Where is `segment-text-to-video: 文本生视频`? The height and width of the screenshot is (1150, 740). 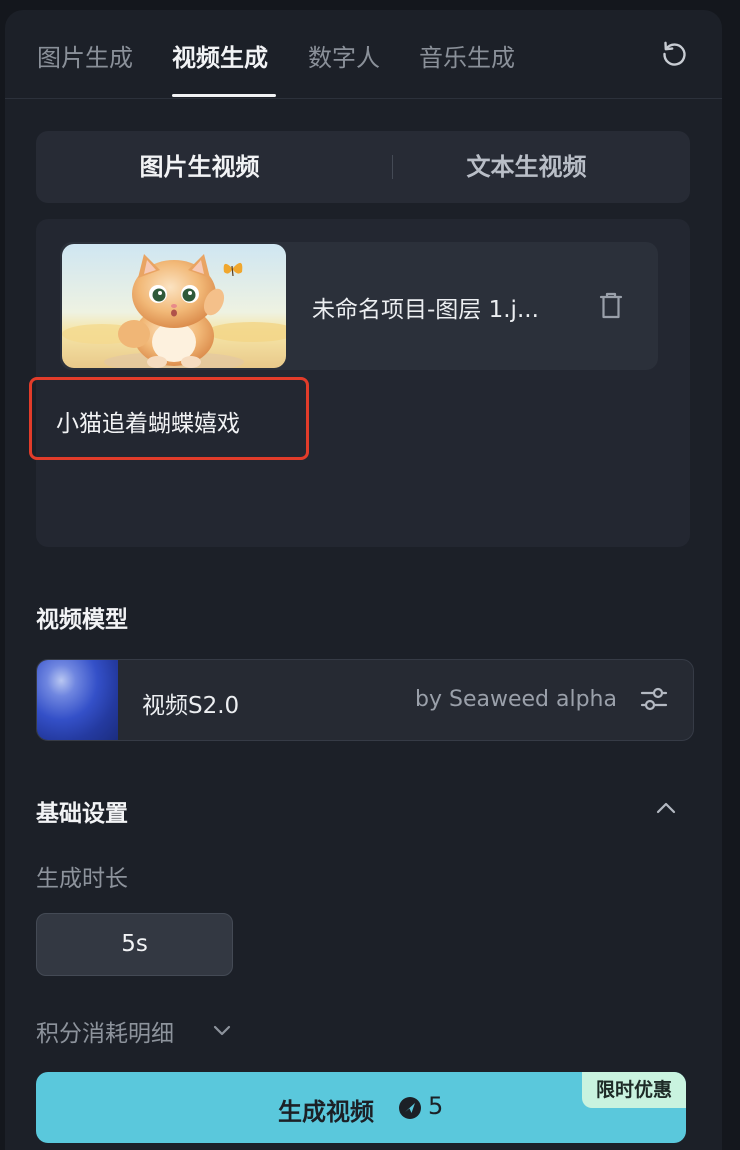
segment-text-to-video: 文本生视频 is located at coordinates (526, 167).